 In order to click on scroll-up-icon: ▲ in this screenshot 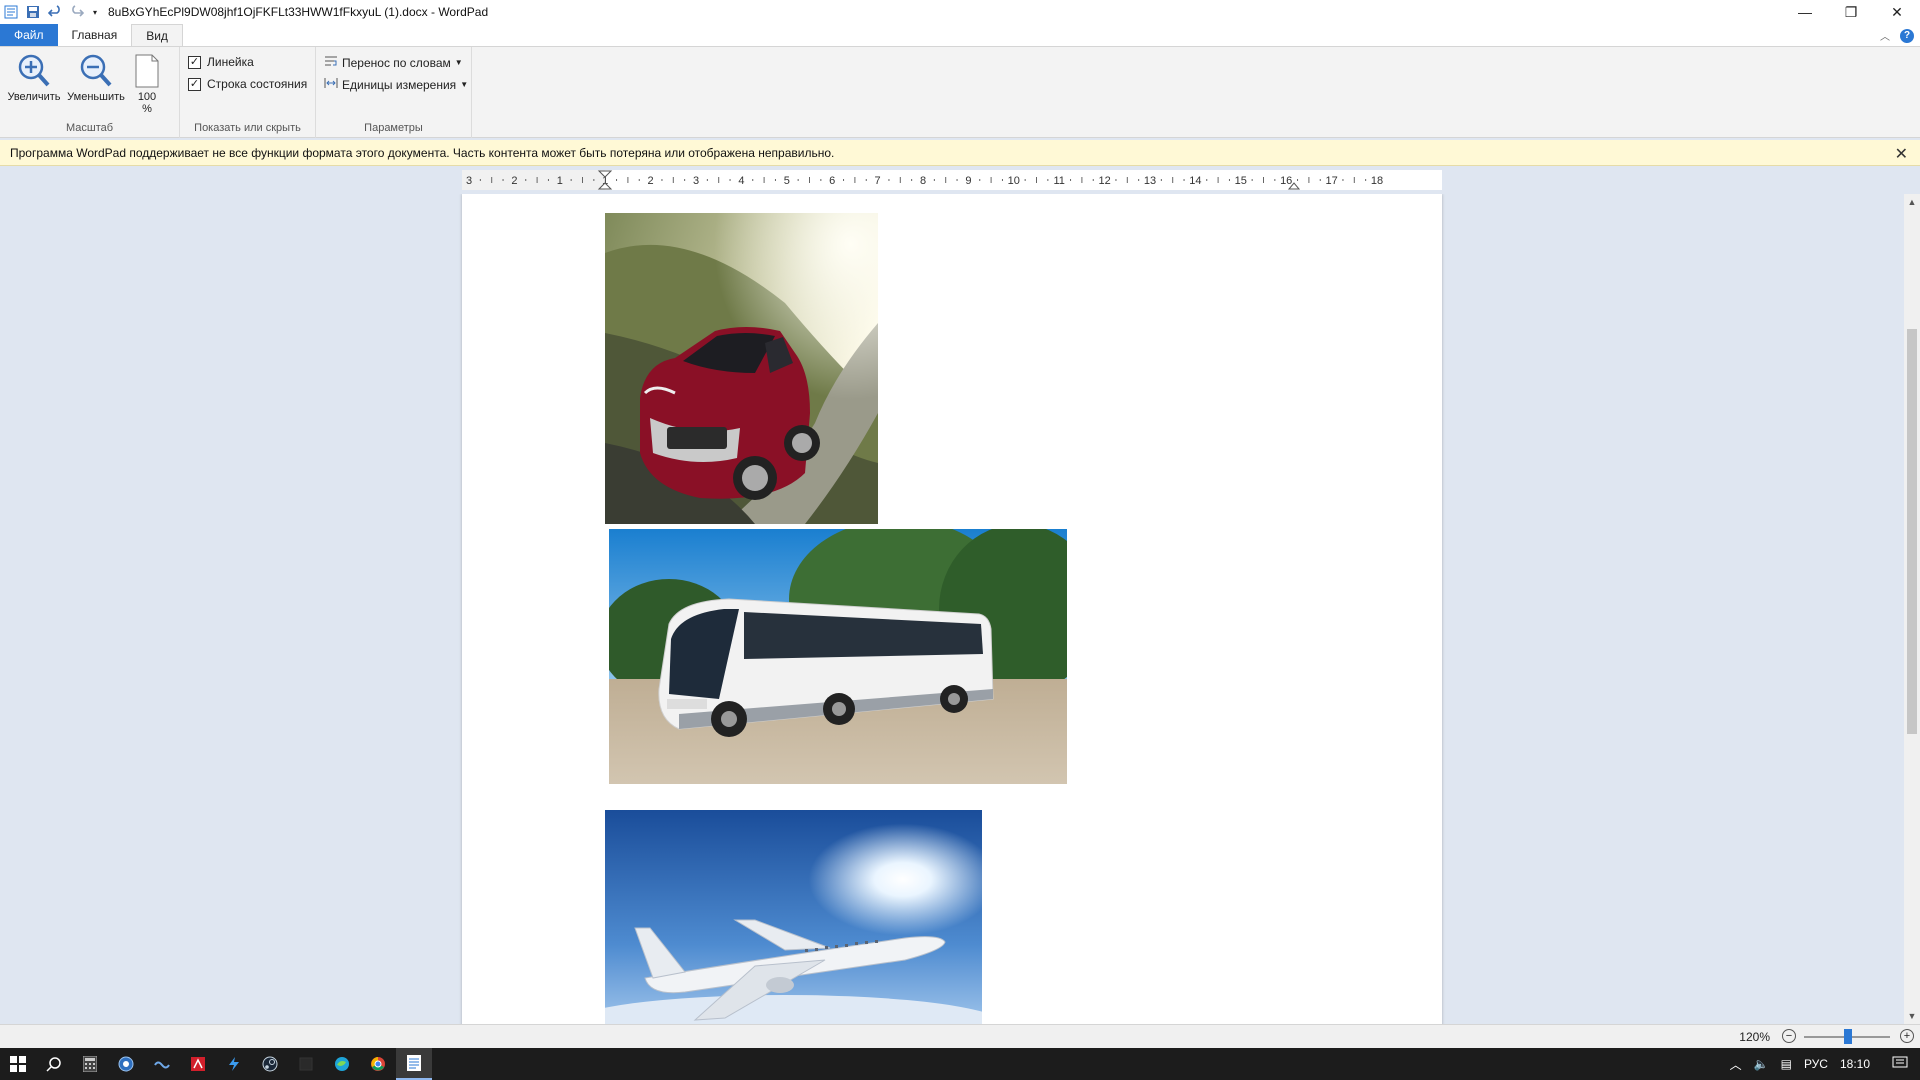, I will do `click(1912, 202)`.